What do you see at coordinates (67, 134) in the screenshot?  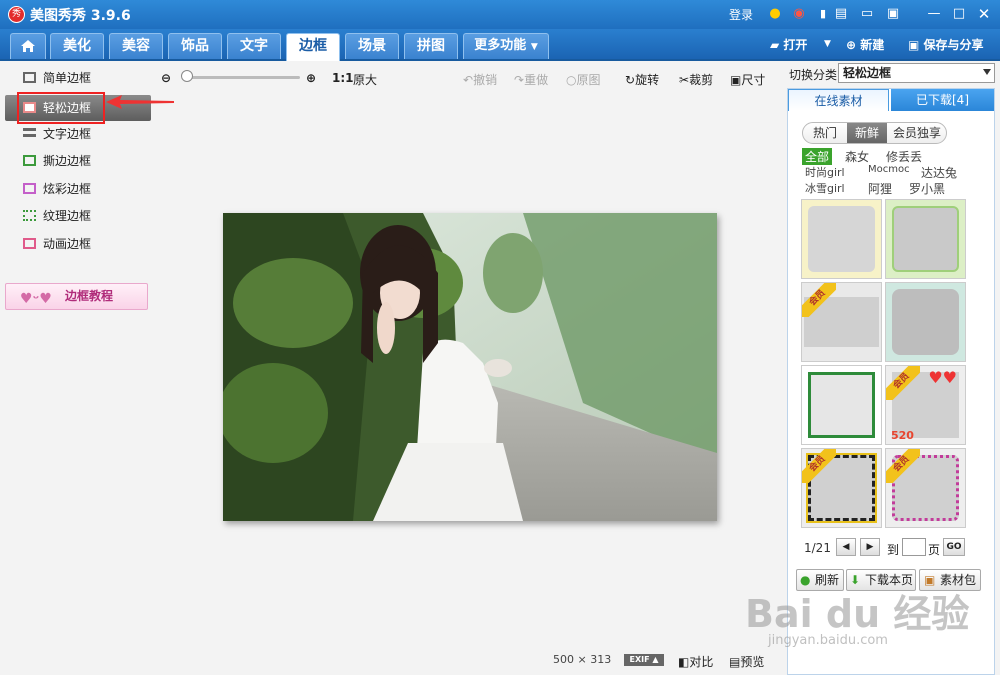 I see `border-type-label: 文字边框` at bounding box center [67, 134].